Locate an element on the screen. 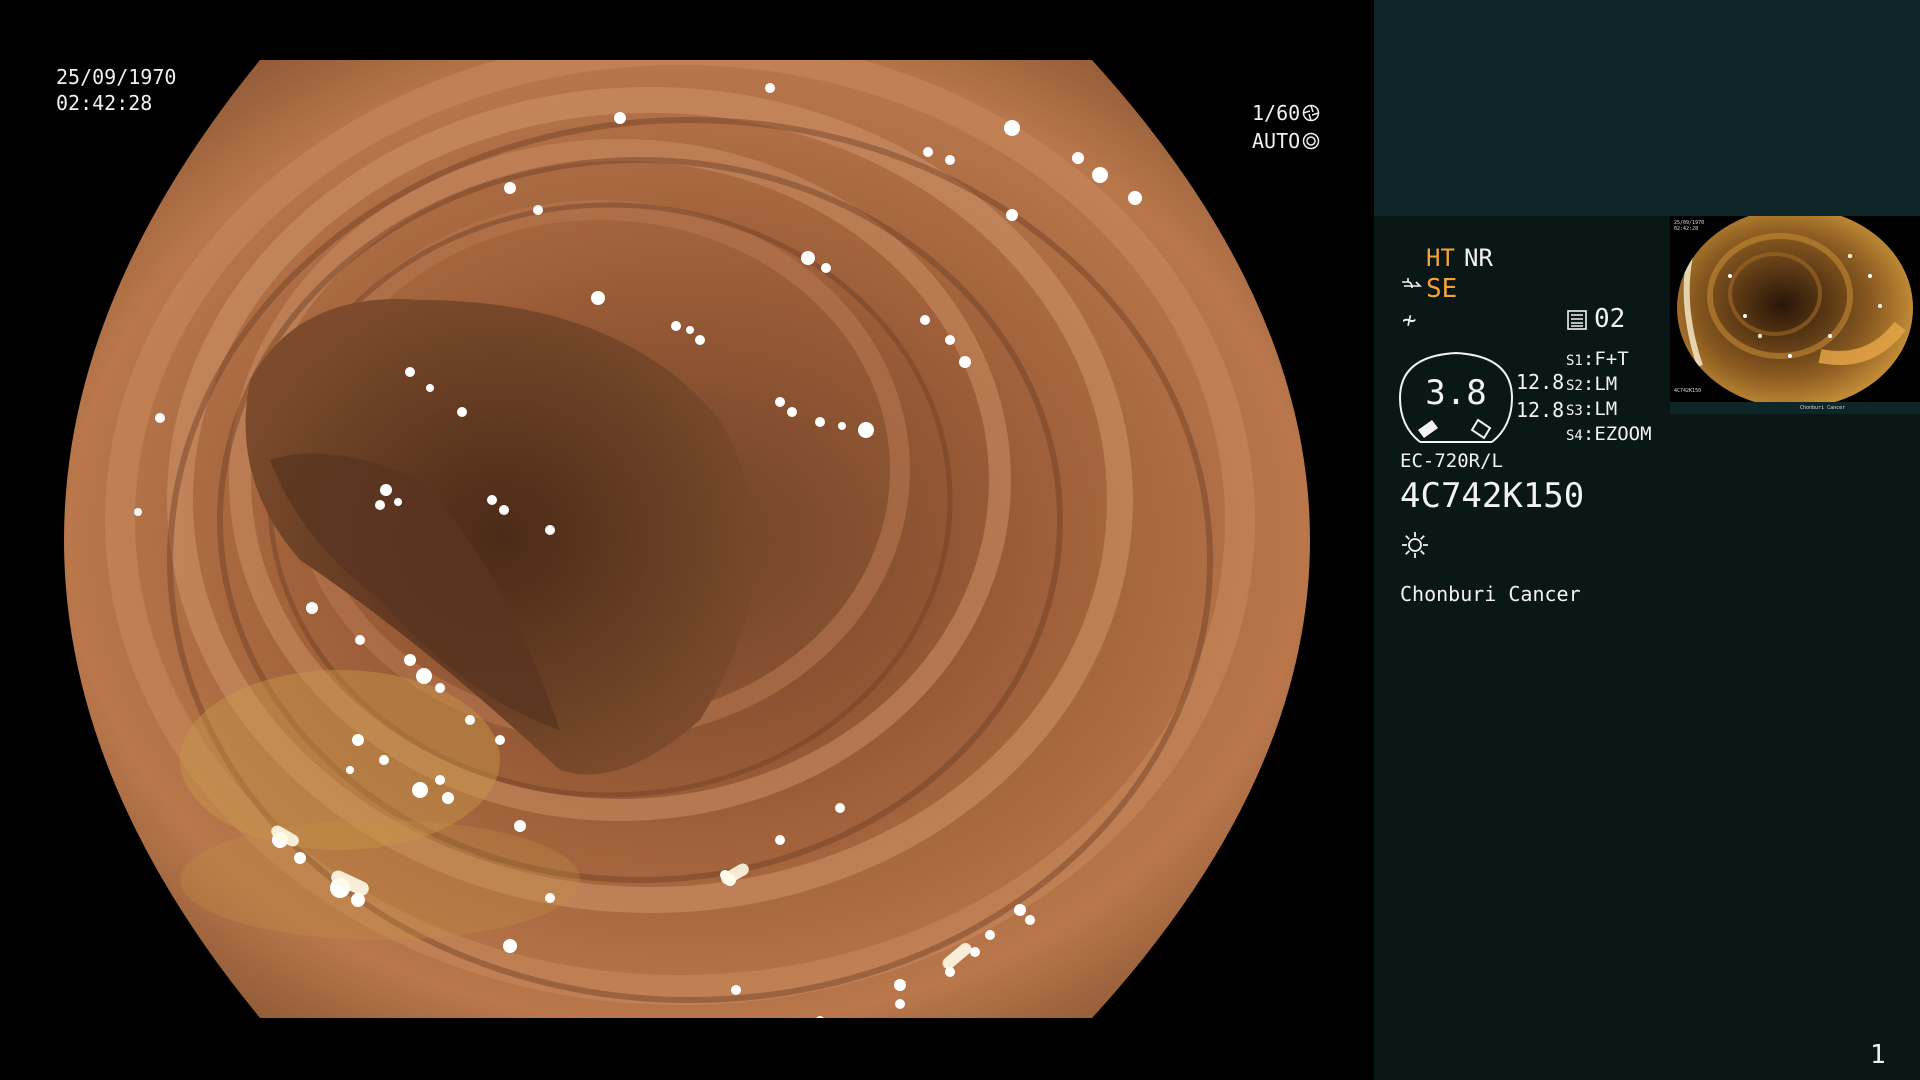 The height and width of the screenshot is (1080, 1920). structure-enhancement: SE is located at coordinates (1442, 289).